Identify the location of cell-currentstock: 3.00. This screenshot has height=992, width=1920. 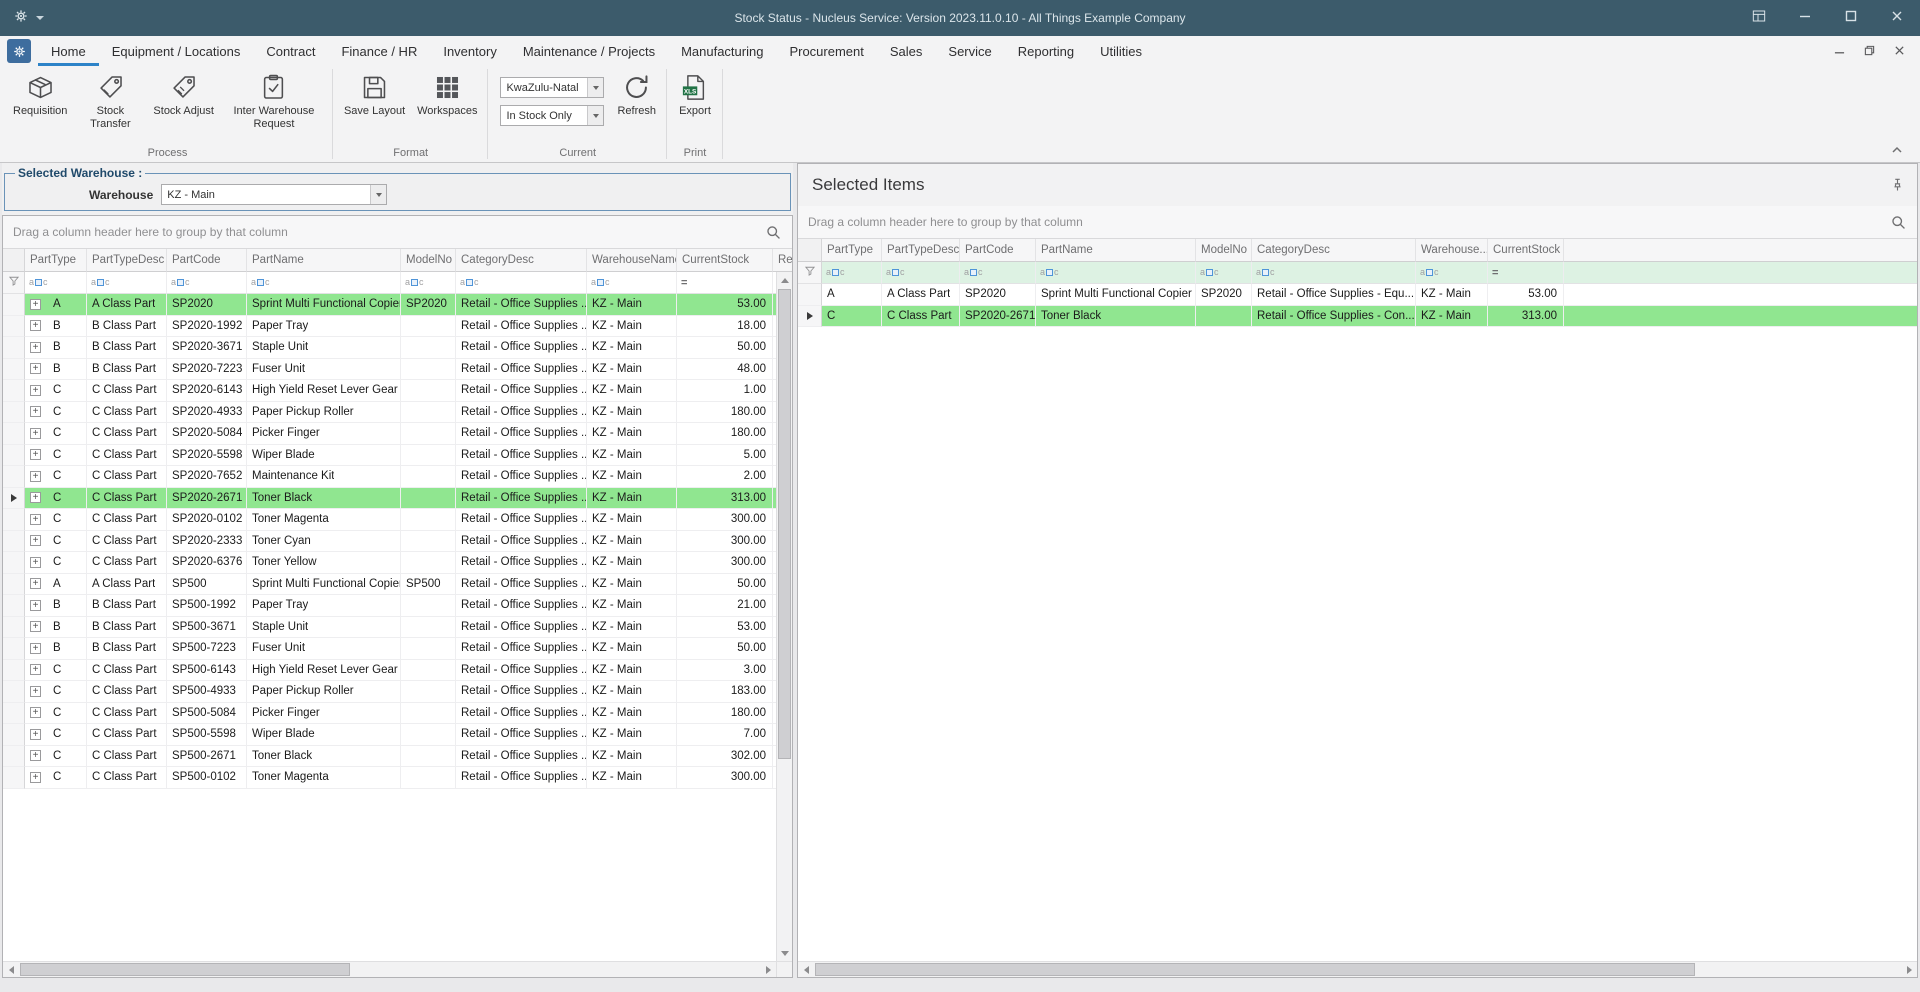
(725, 670).